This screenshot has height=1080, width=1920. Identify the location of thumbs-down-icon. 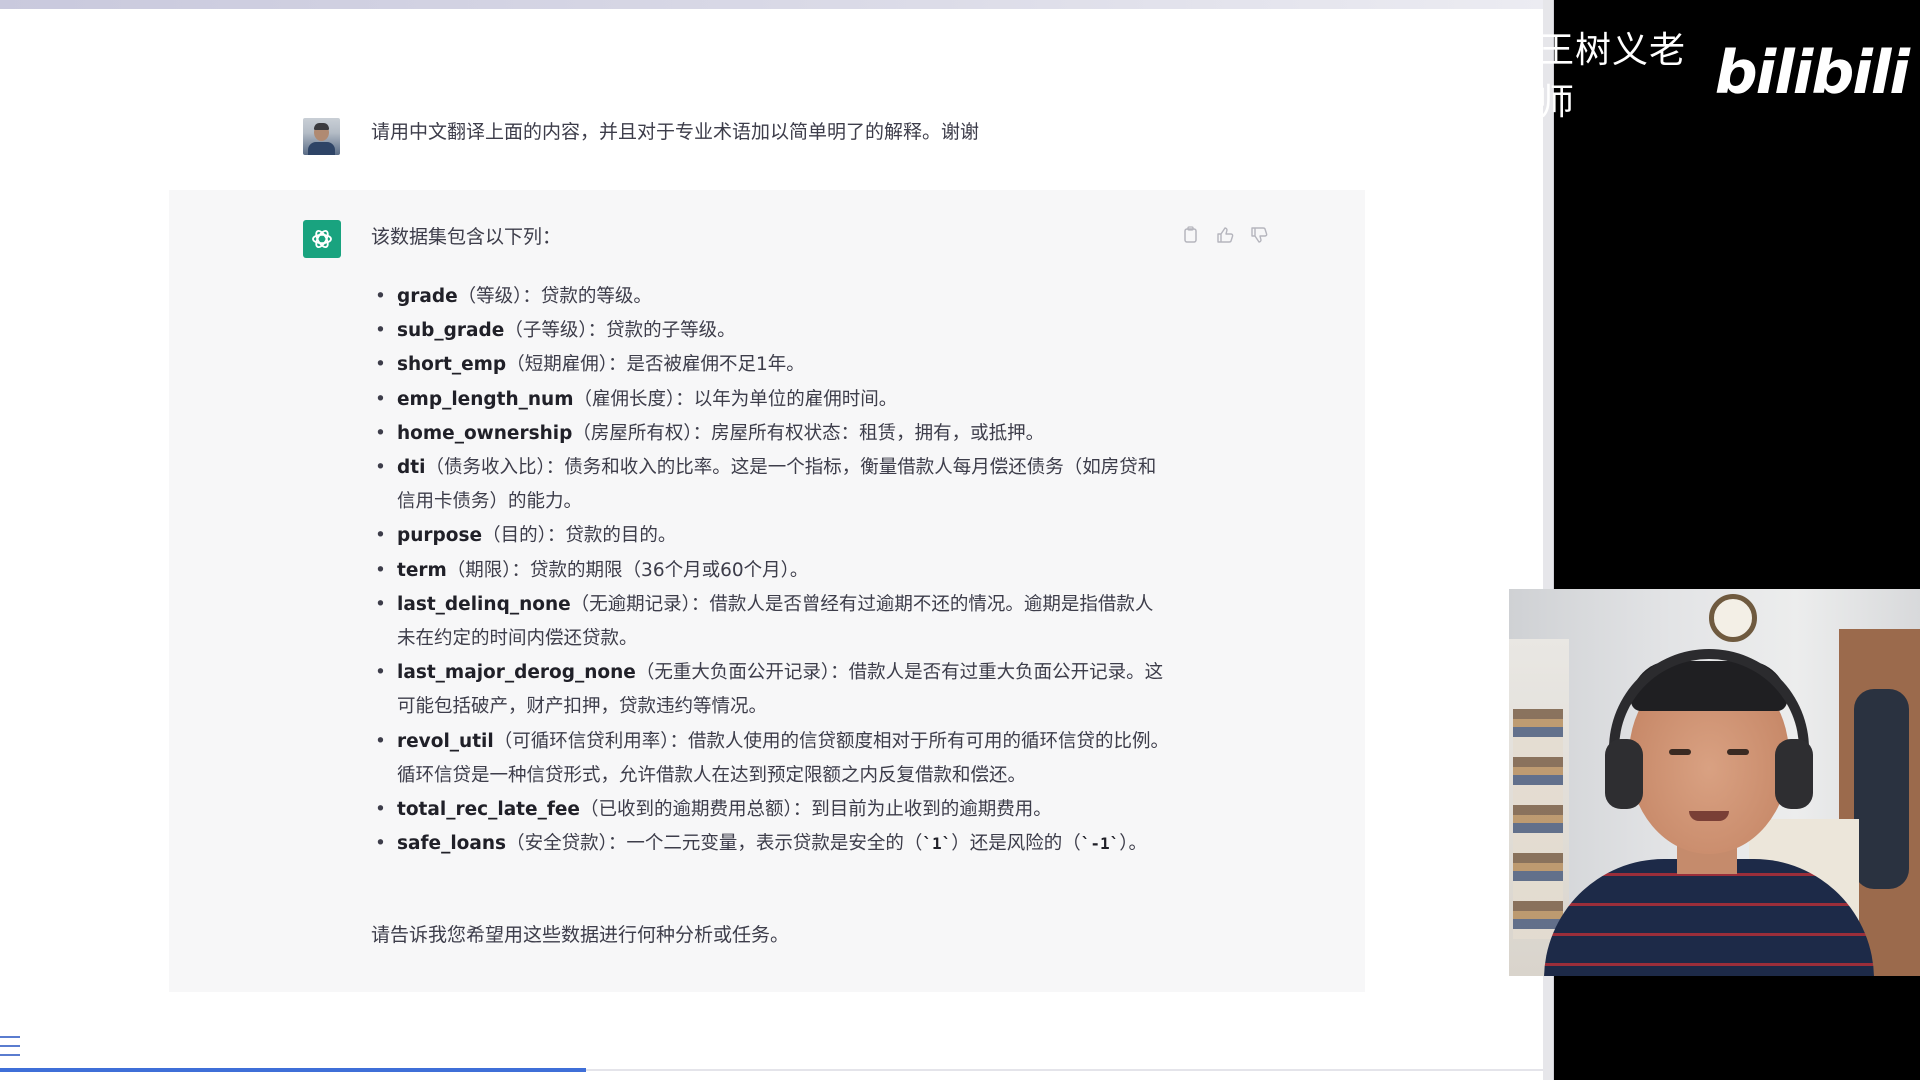
(1259, 235).